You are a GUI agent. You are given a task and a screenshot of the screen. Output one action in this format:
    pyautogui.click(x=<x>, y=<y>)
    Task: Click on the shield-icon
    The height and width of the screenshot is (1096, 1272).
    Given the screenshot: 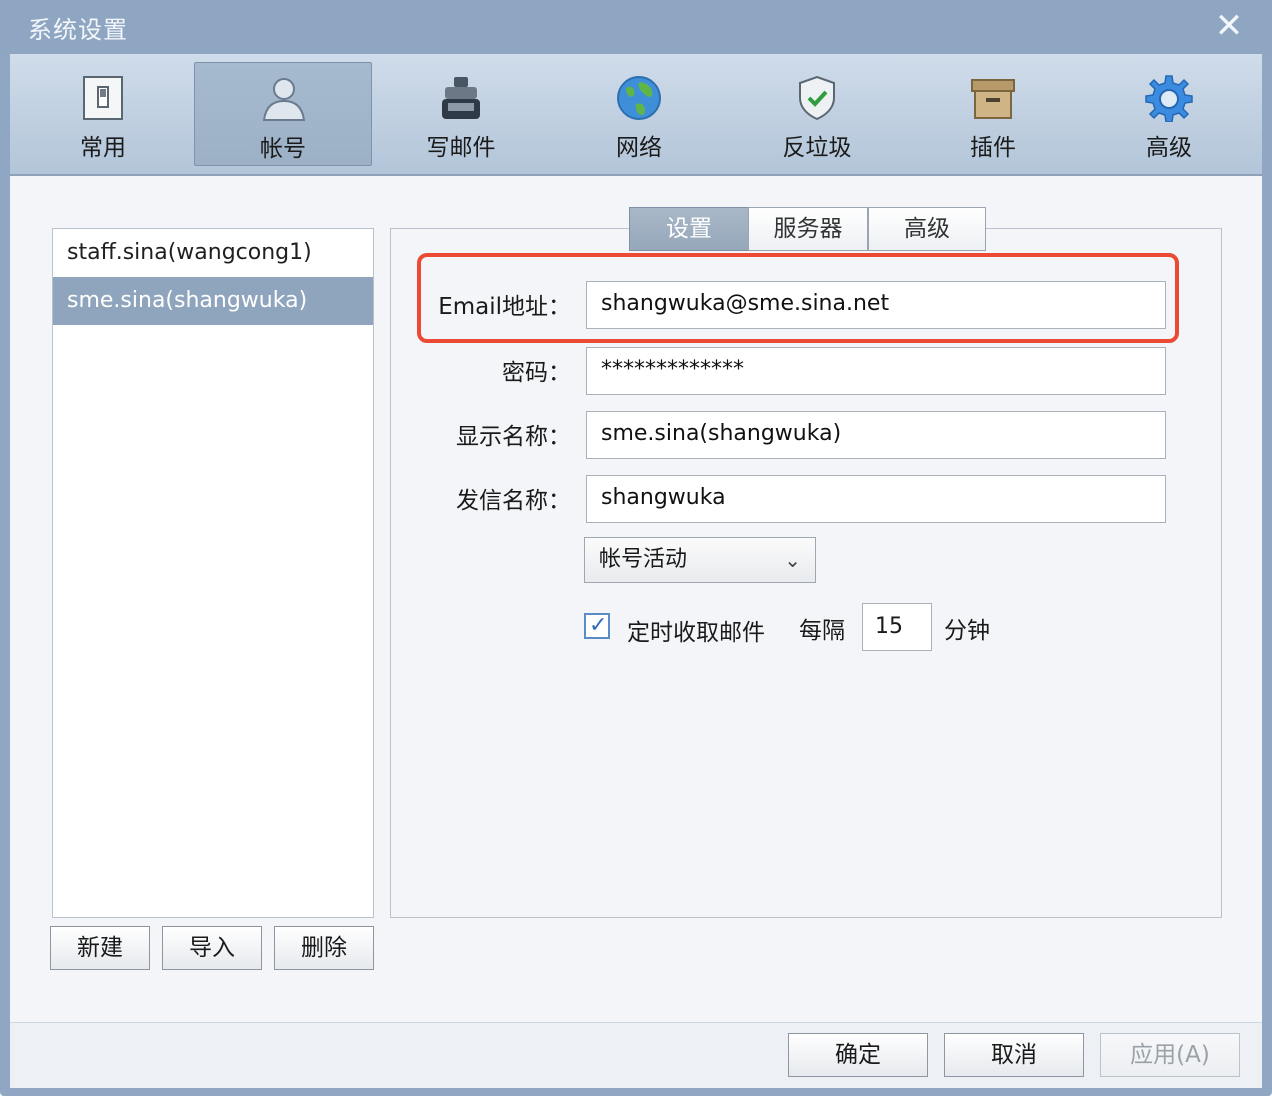 What is the action you would take?
    pyautogui.click(x=817, y=98)
    